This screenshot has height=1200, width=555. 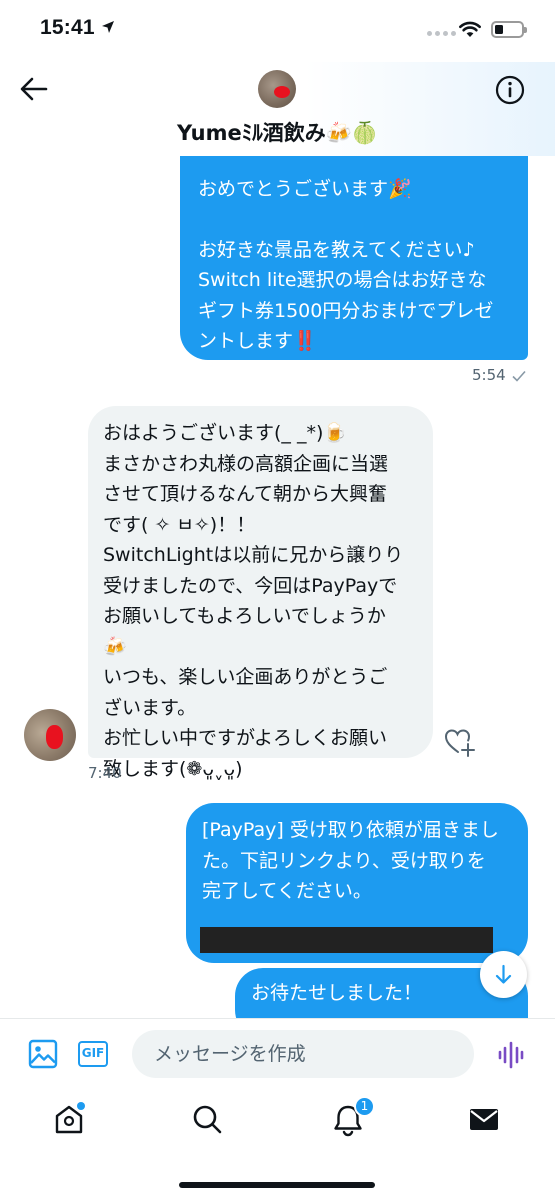 I want to click on message-line: おめでとうございます🎉, so click(x=305, y=189).